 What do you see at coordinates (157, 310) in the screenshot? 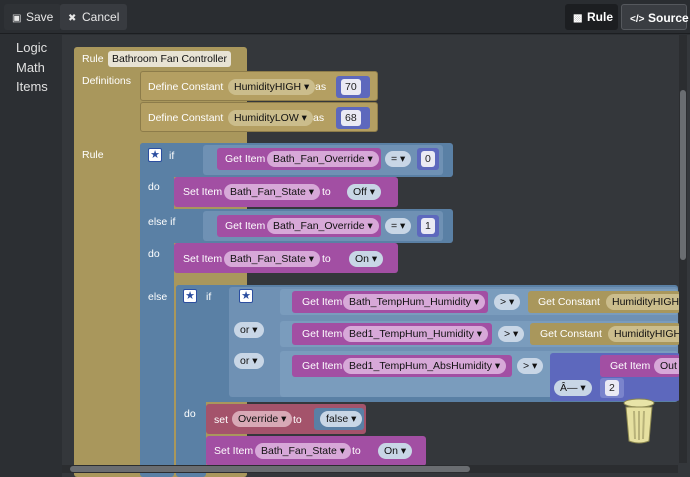
I see `if-block-spine` at bounding box center [157, 310].